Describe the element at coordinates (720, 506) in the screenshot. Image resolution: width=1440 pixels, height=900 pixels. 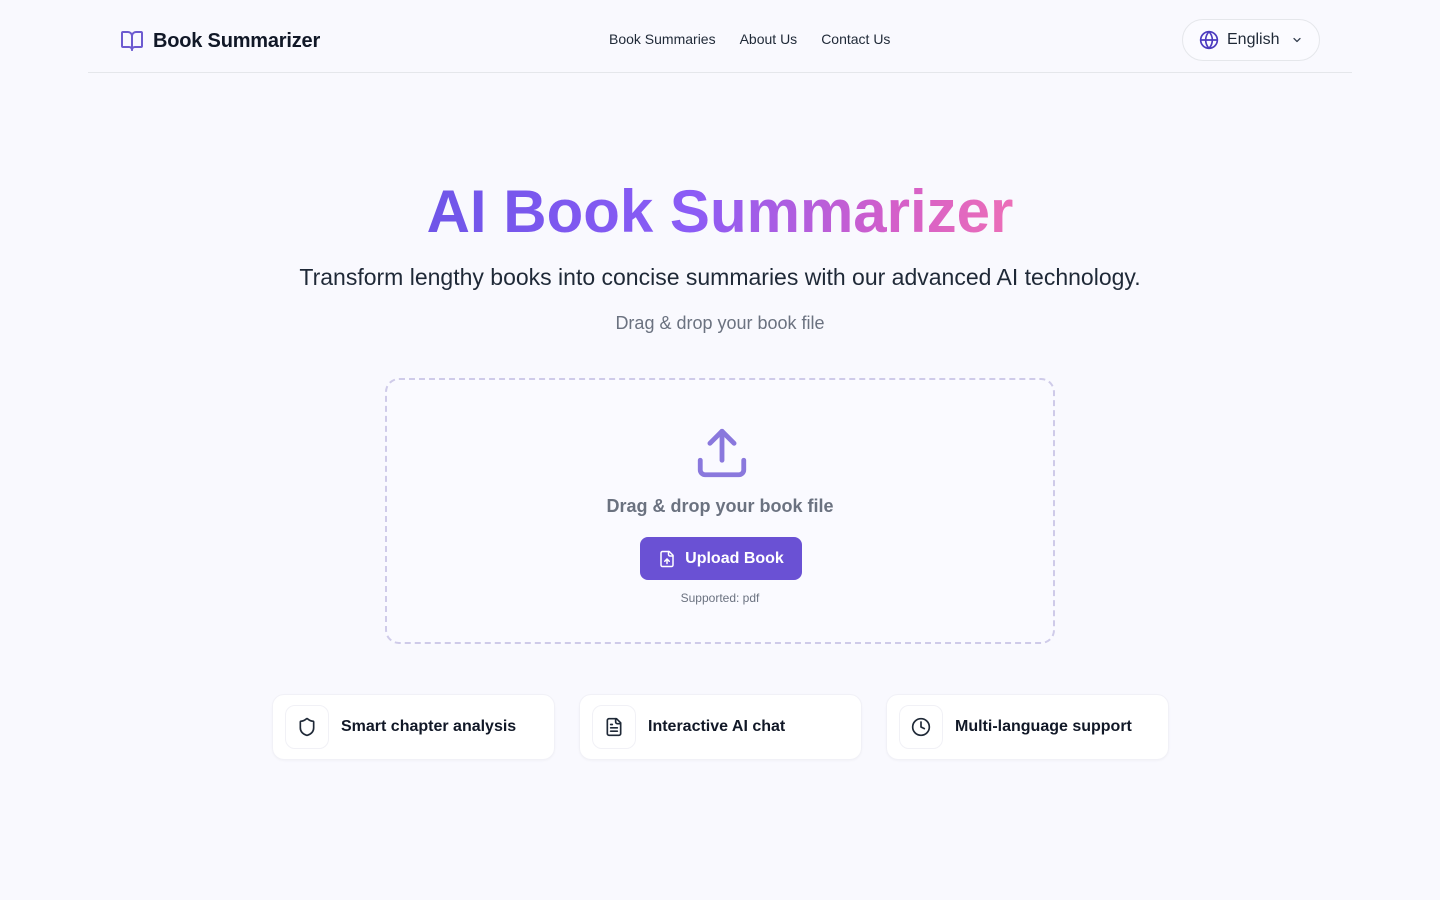
I see `dropzone-text: Drag & drop your book file` at that location.